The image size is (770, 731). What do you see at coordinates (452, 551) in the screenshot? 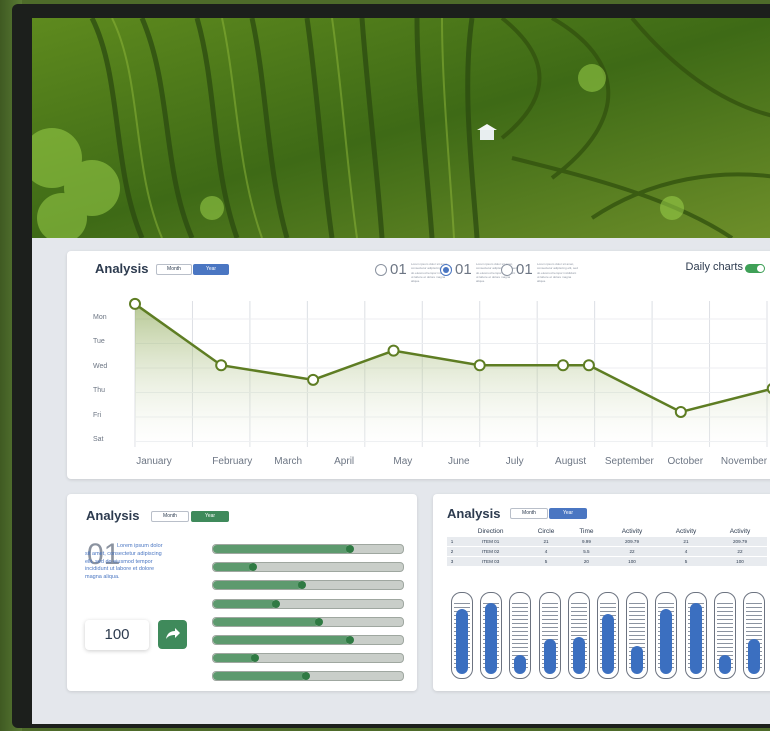
I see `table-cell: 2` at bounding box center [452, 551].